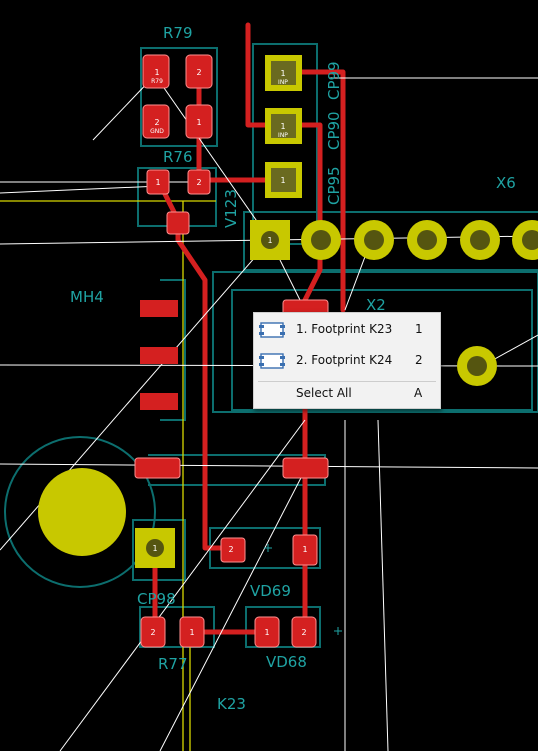 The height and width of the screenshot is (751, 538). I want to click on ref-label-vd68: VD68, so click(286, 662).